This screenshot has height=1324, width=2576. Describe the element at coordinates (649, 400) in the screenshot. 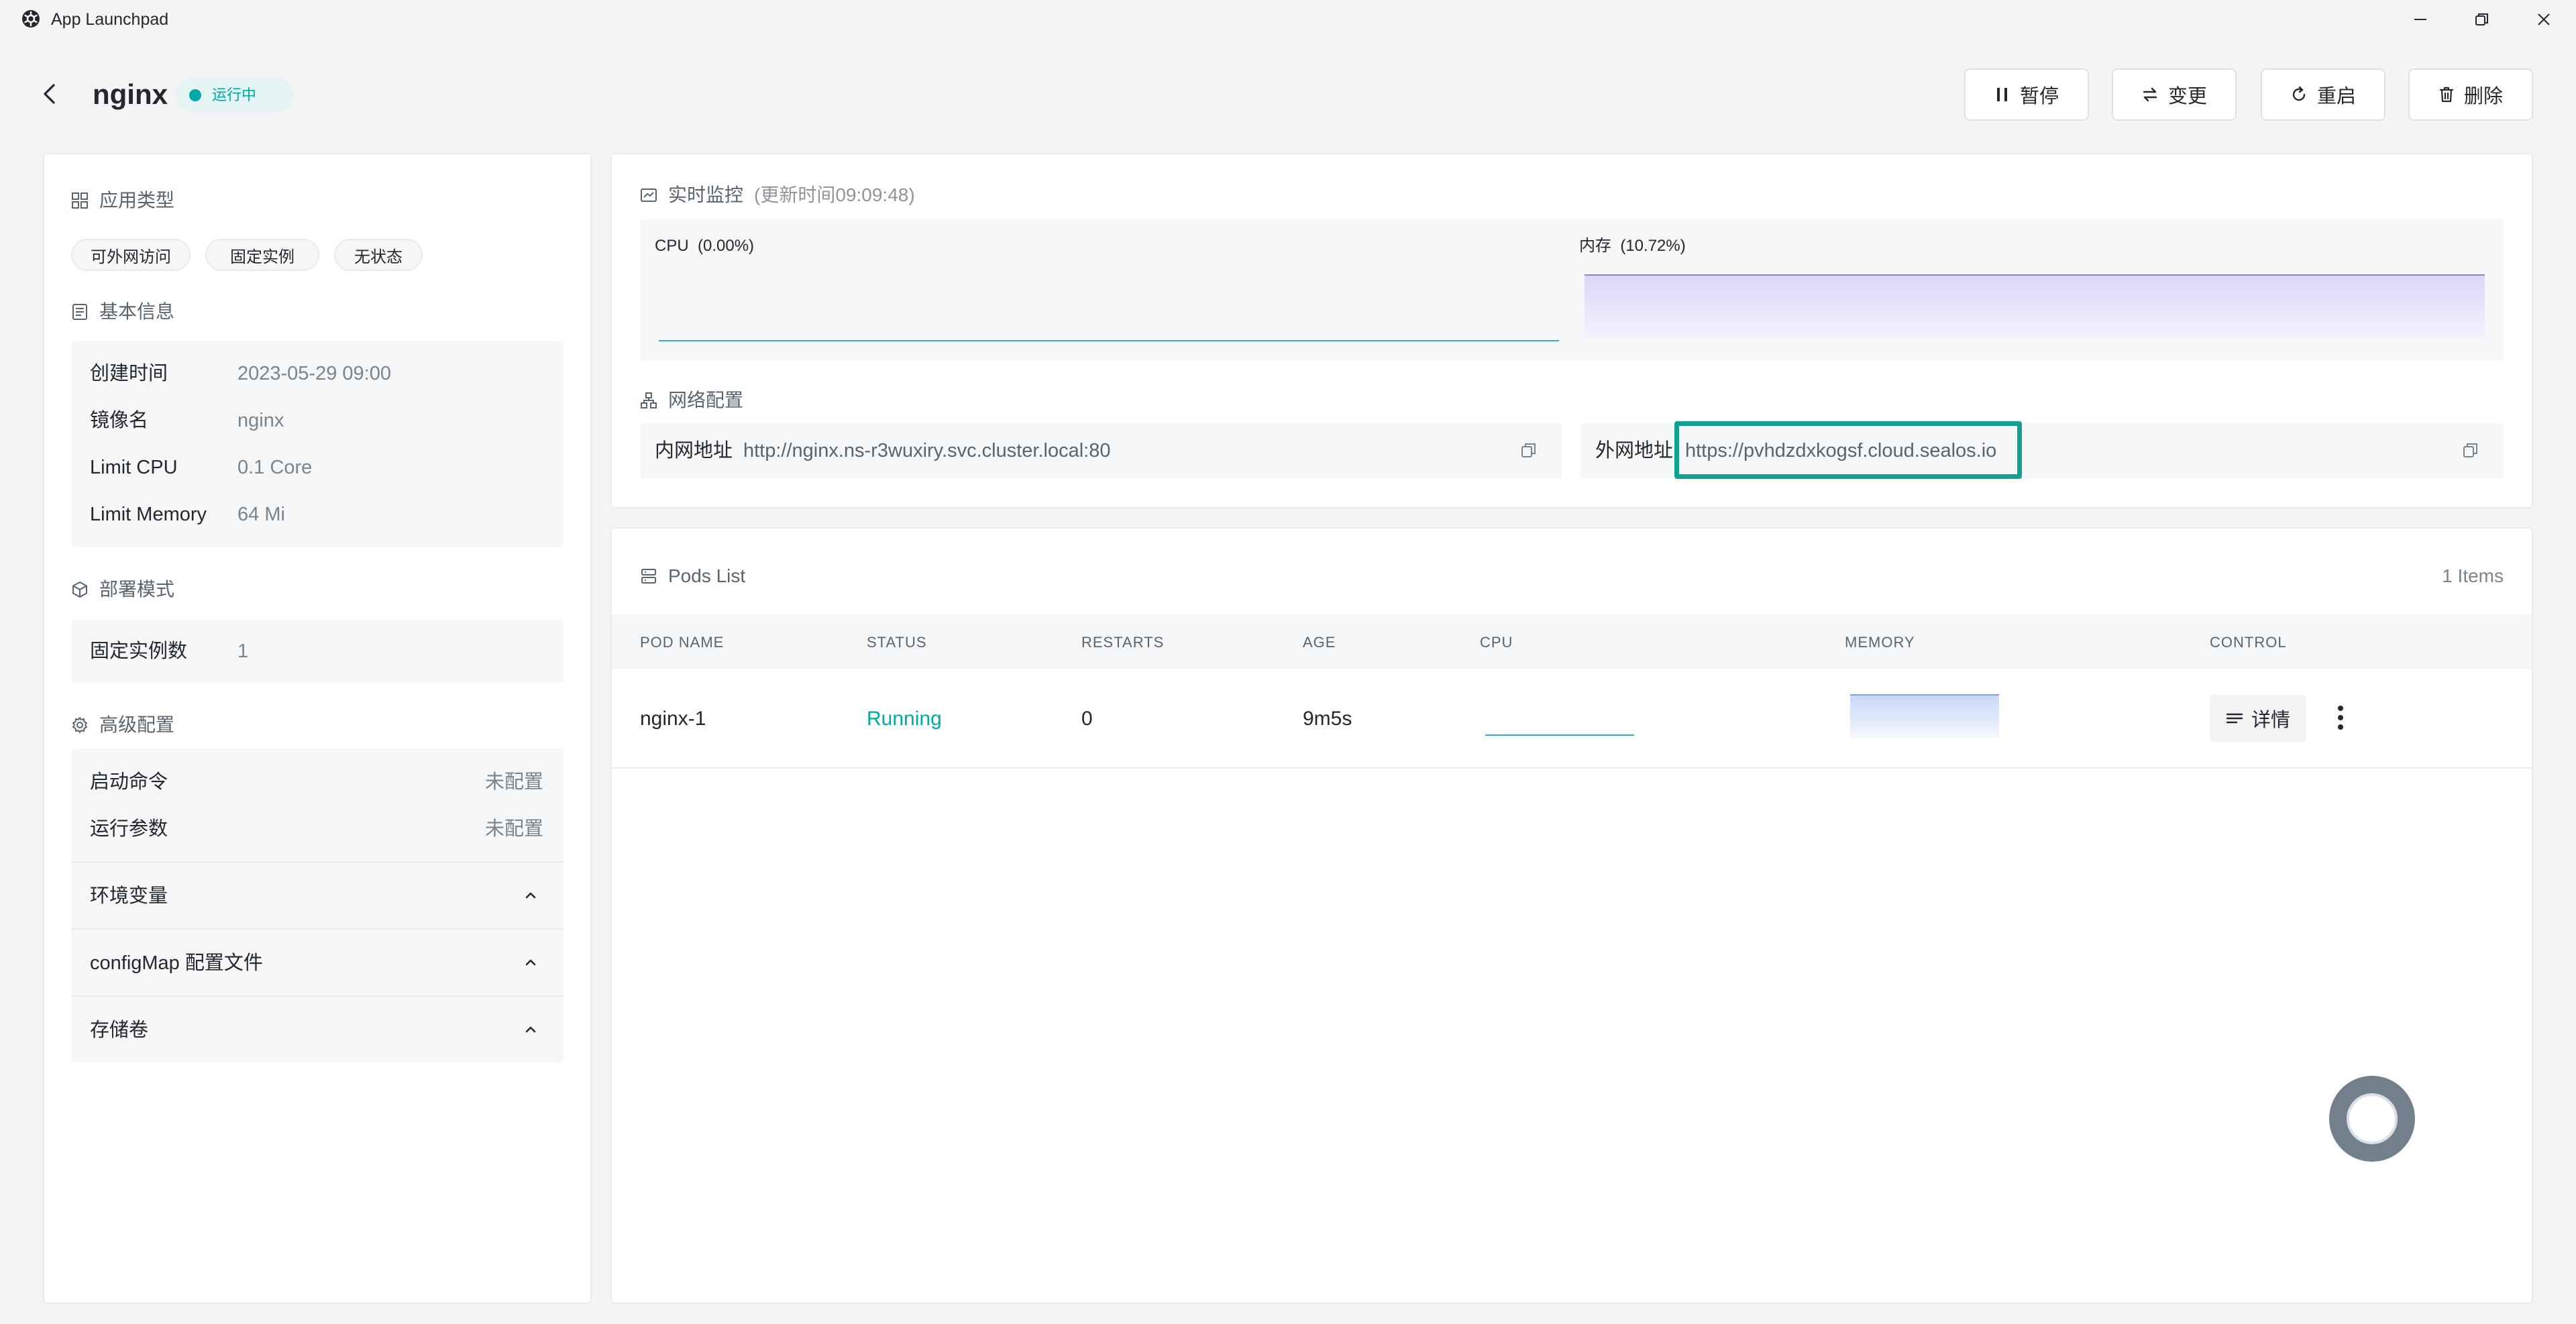

I see `network-icon` at that location.